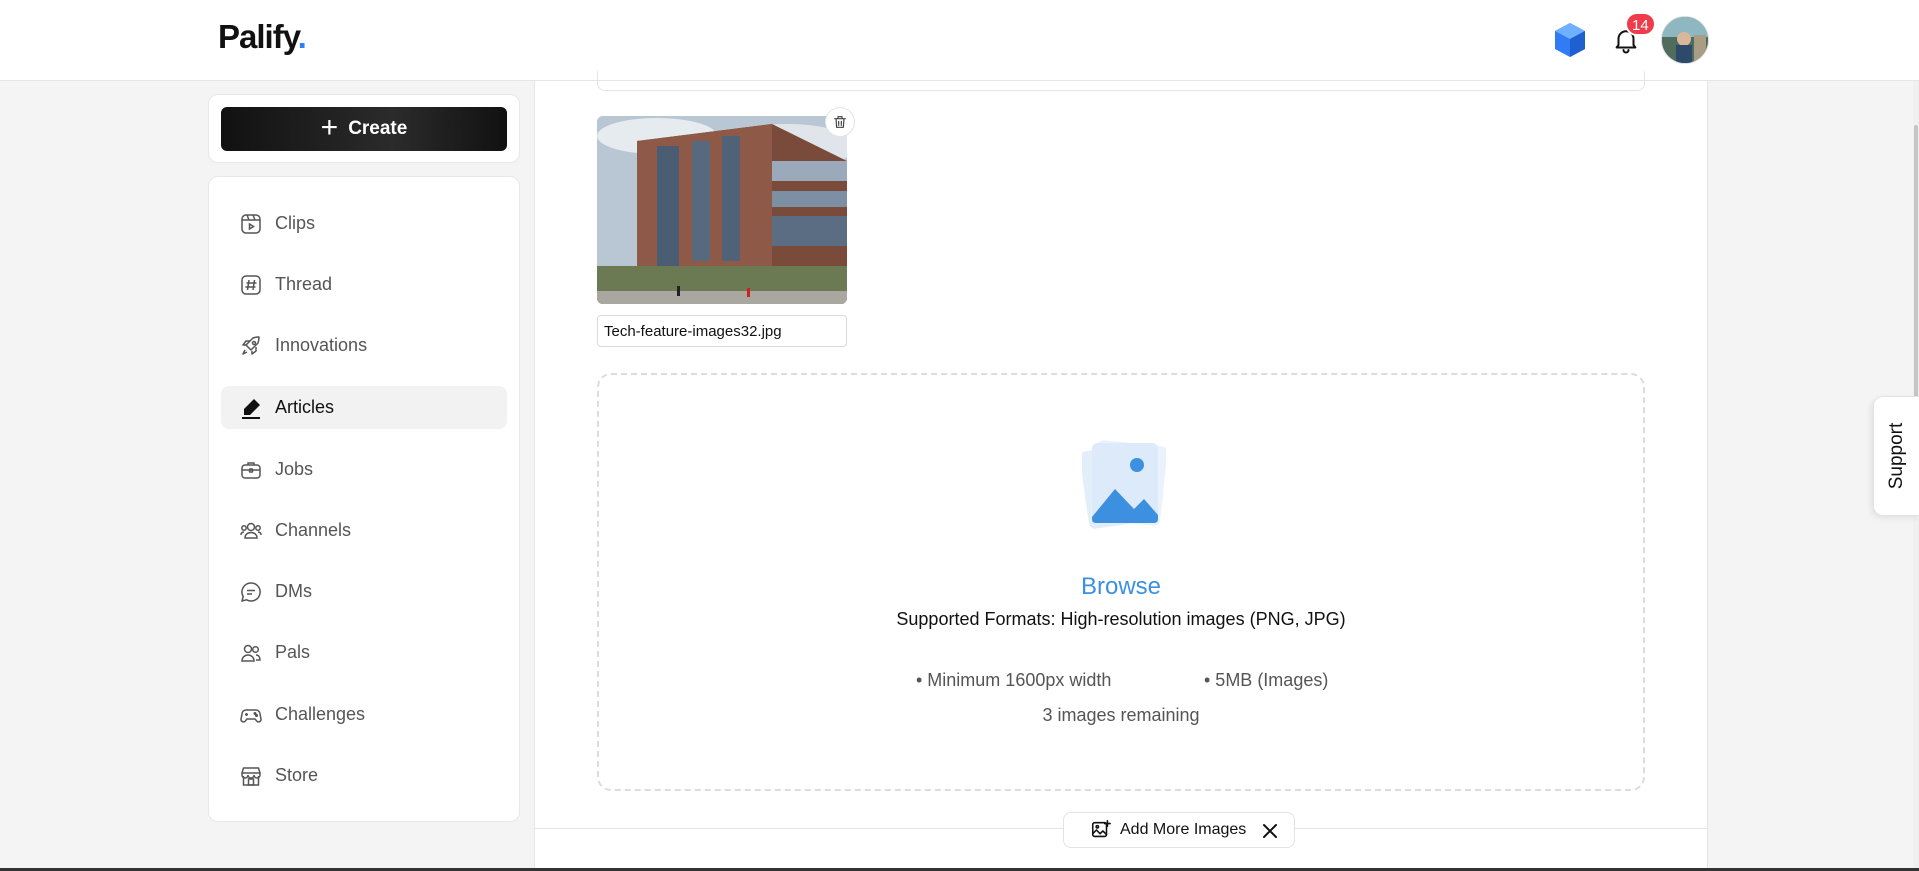 This screenshot has width=1919, height=871. I want to click on pals-icon, so click(251, 653).